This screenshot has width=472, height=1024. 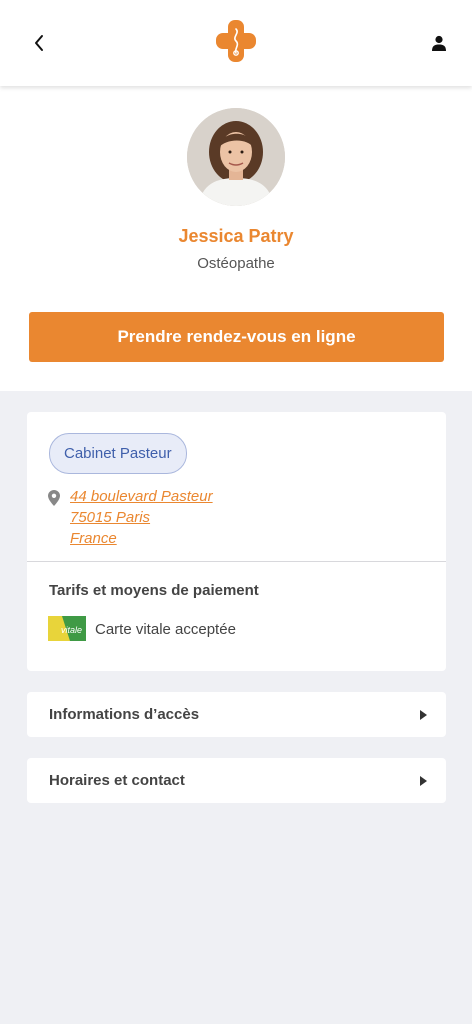 I want to click on medical-cross-logo, so click(x=236, y=41).